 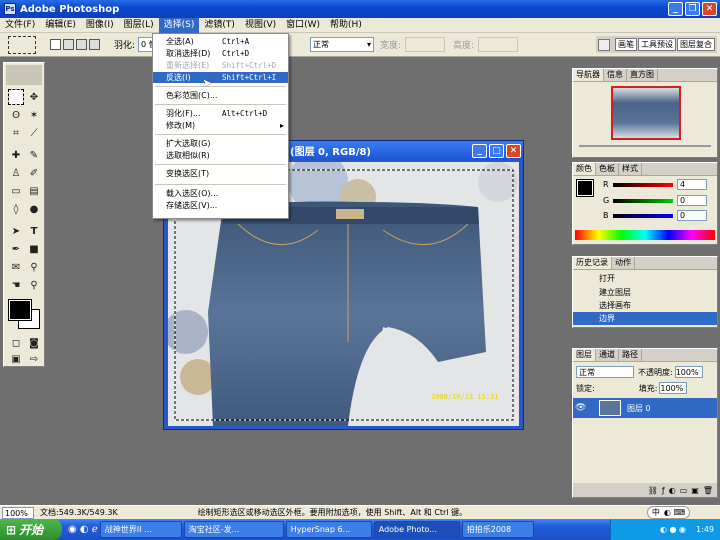 What do you see at coordinates (692, 9) in the screenshot?
I see `restore-button: ❐` at bounding box center [692, 9].